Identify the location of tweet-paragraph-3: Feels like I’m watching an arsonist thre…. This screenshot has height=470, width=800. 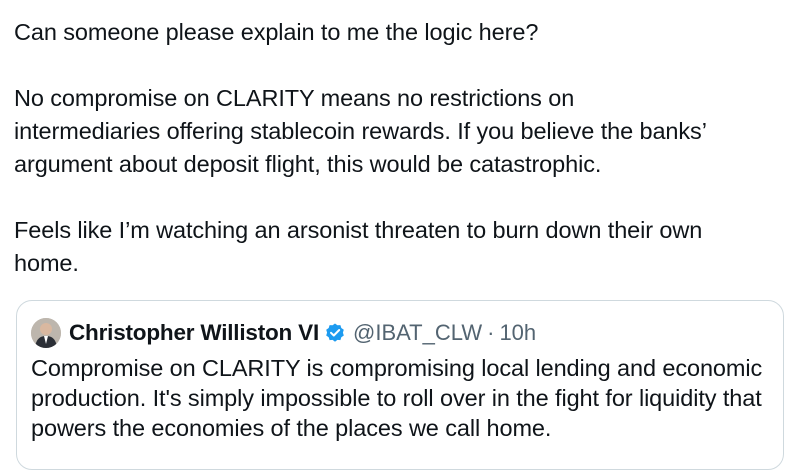
(358, 246).